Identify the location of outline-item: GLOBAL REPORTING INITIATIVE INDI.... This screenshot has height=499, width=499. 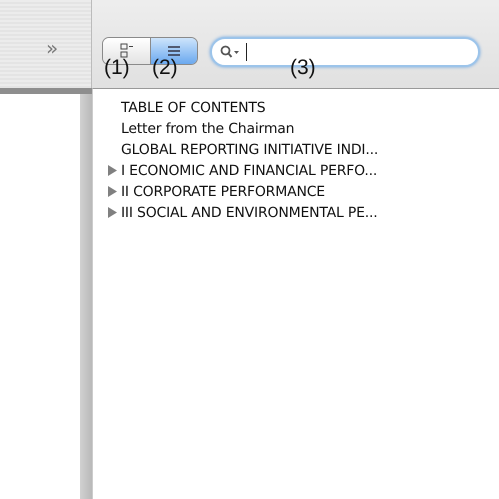
(249, 150).